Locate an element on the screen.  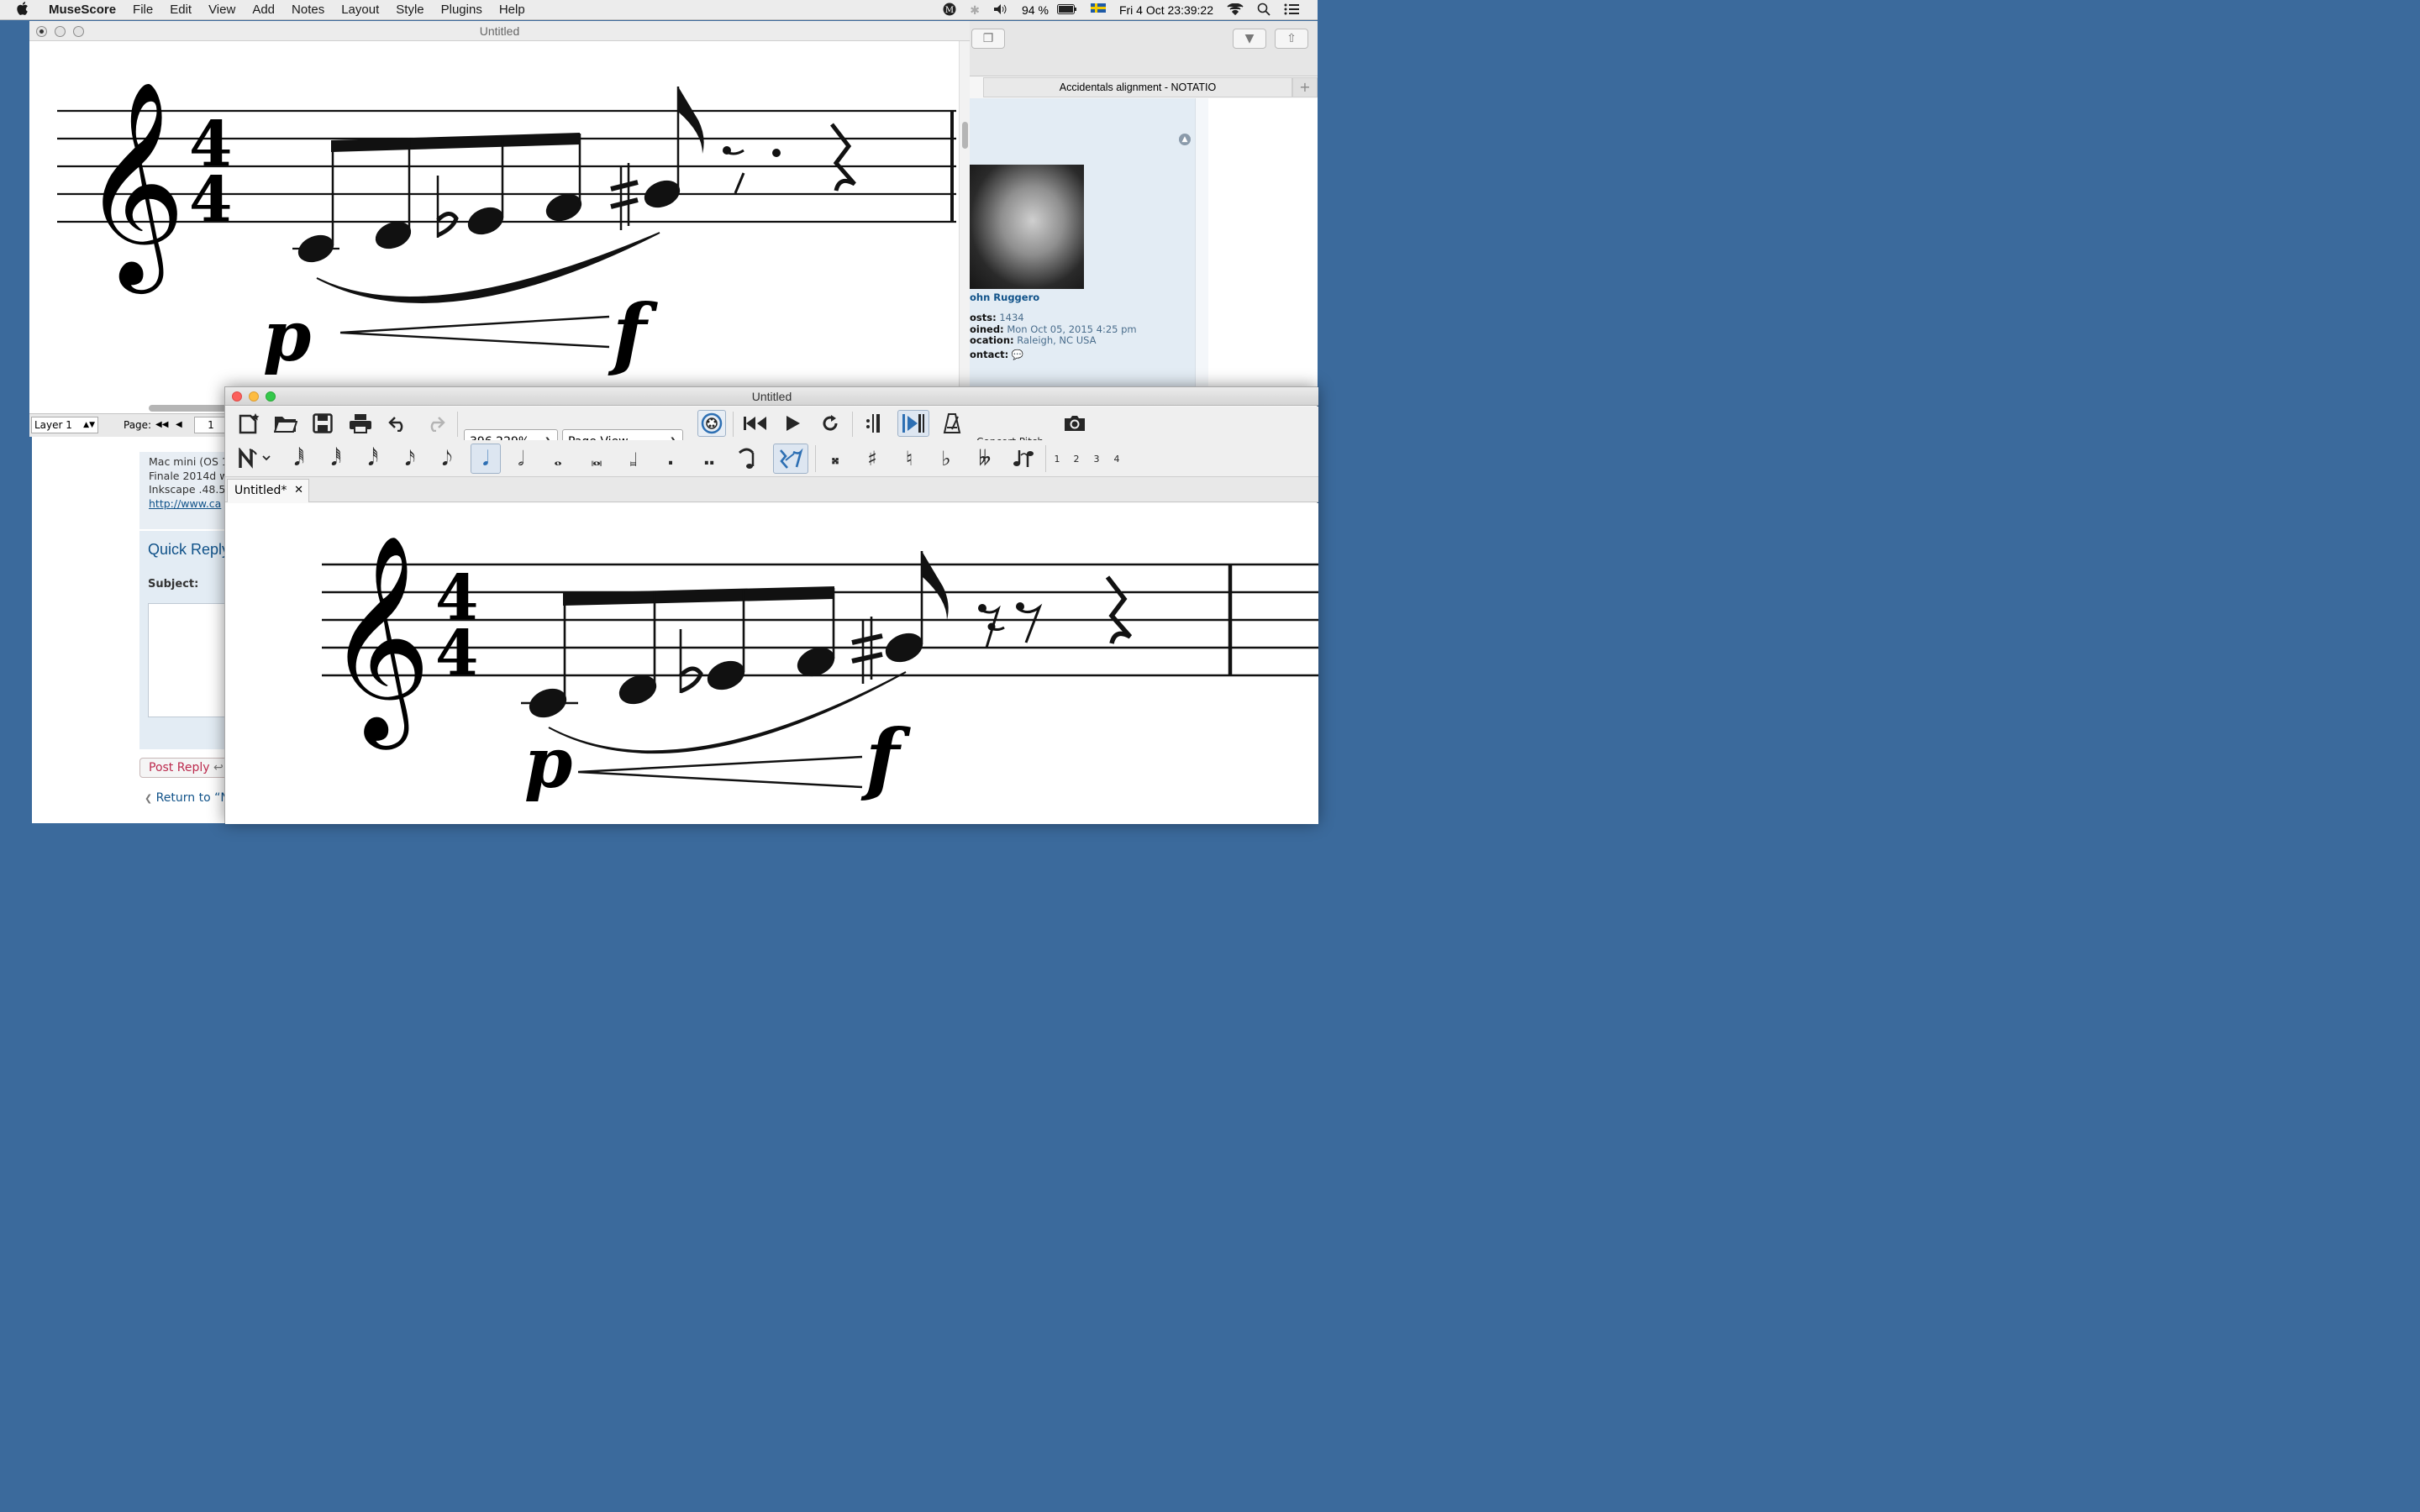
tie-icon is located at coordinates (747, 458).